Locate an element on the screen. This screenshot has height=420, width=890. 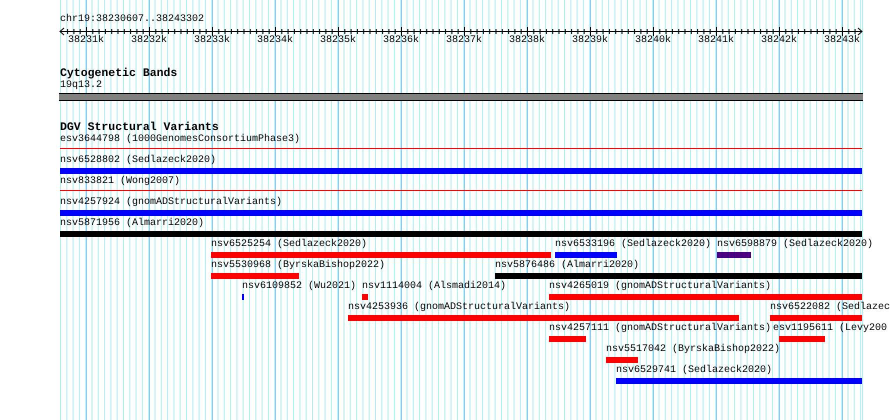
tick-label: 38240k is located at coordinates (653, 41).